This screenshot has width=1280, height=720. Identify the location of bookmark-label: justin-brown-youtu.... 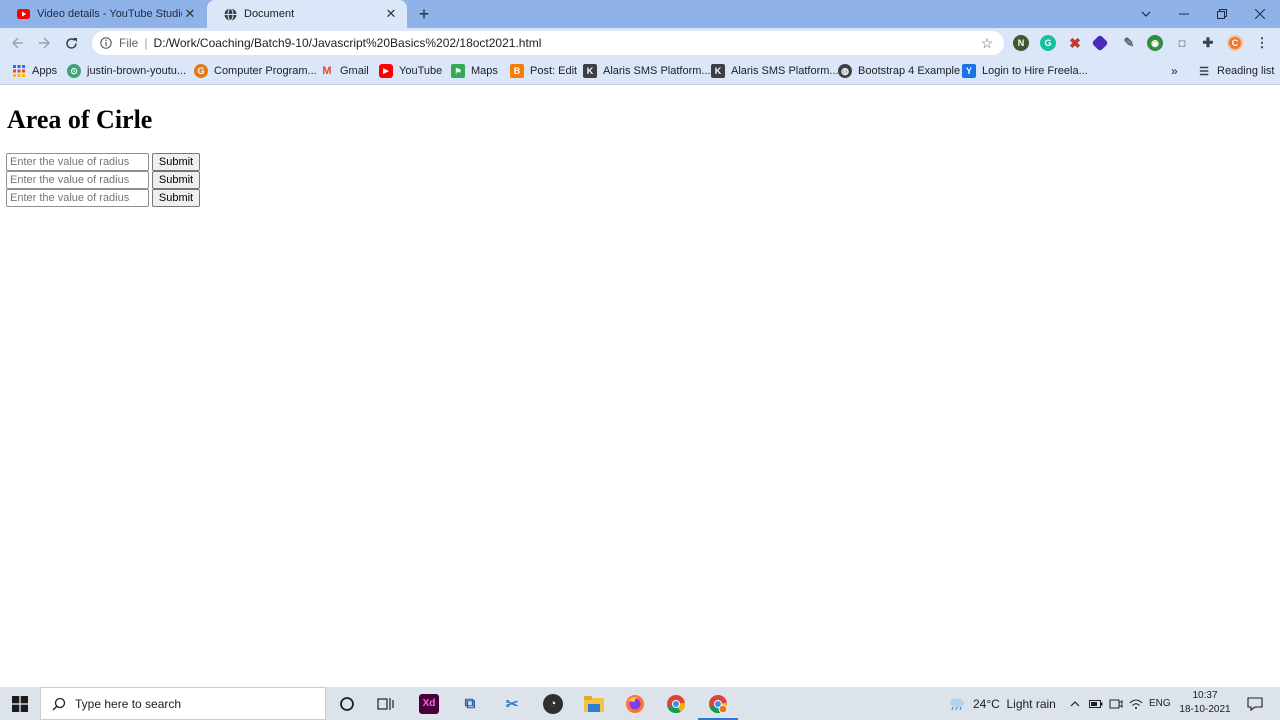
(137, 71).